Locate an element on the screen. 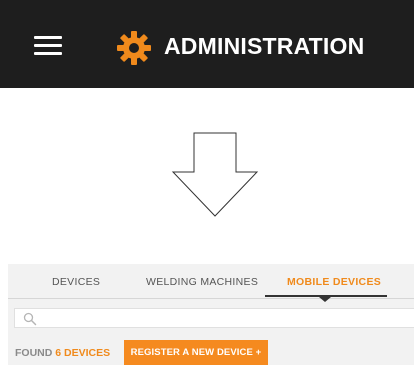  down-arrow-icon is located at coordinates (215, 174).